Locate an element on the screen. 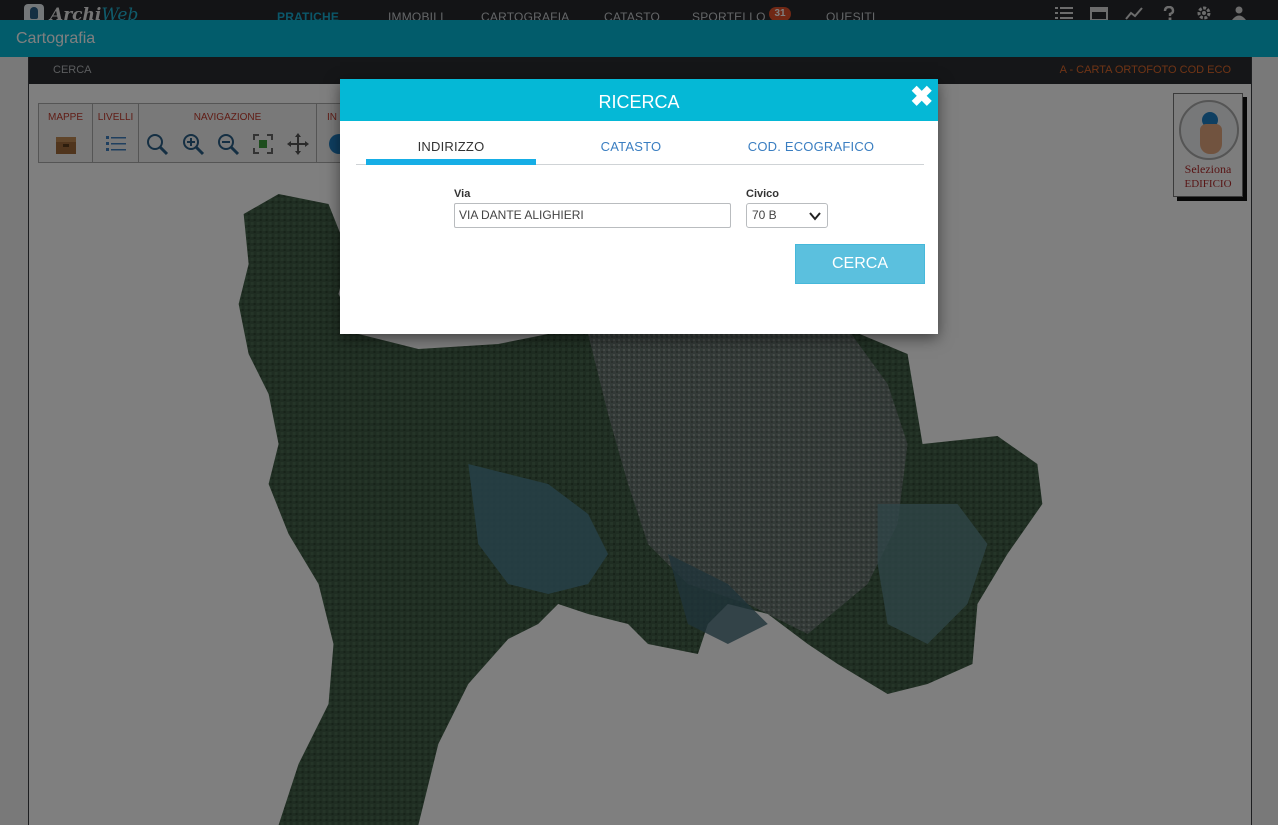 This screenshot has width=1278, height=825. via-input: VIA DANTE ALIGHIERI is located at coordinates (592, 215).